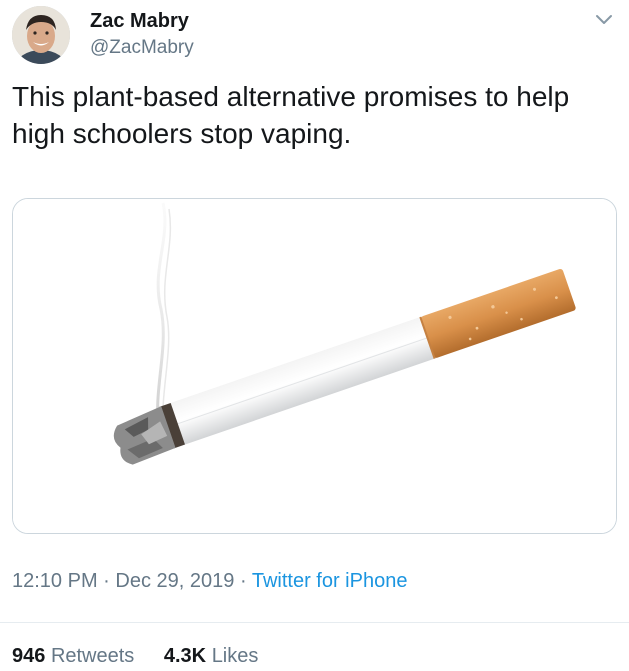 This screenshot has height=671, width=629. I want to click on avatar, so click(41, 35).